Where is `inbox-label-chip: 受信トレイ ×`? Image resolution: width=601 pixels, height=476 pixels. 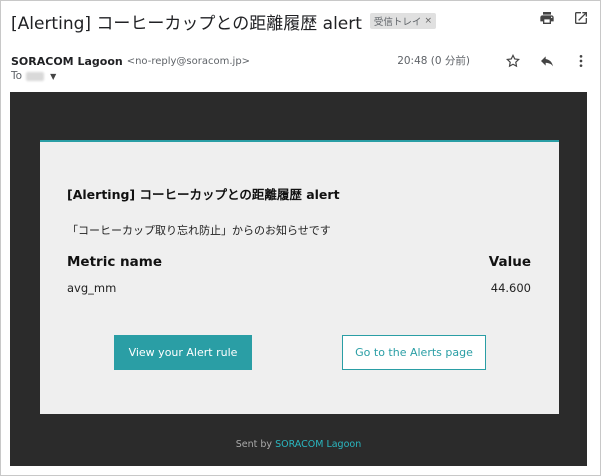 inbox-label-chip: 受信トレイ × is located at coordinates (402, 21).